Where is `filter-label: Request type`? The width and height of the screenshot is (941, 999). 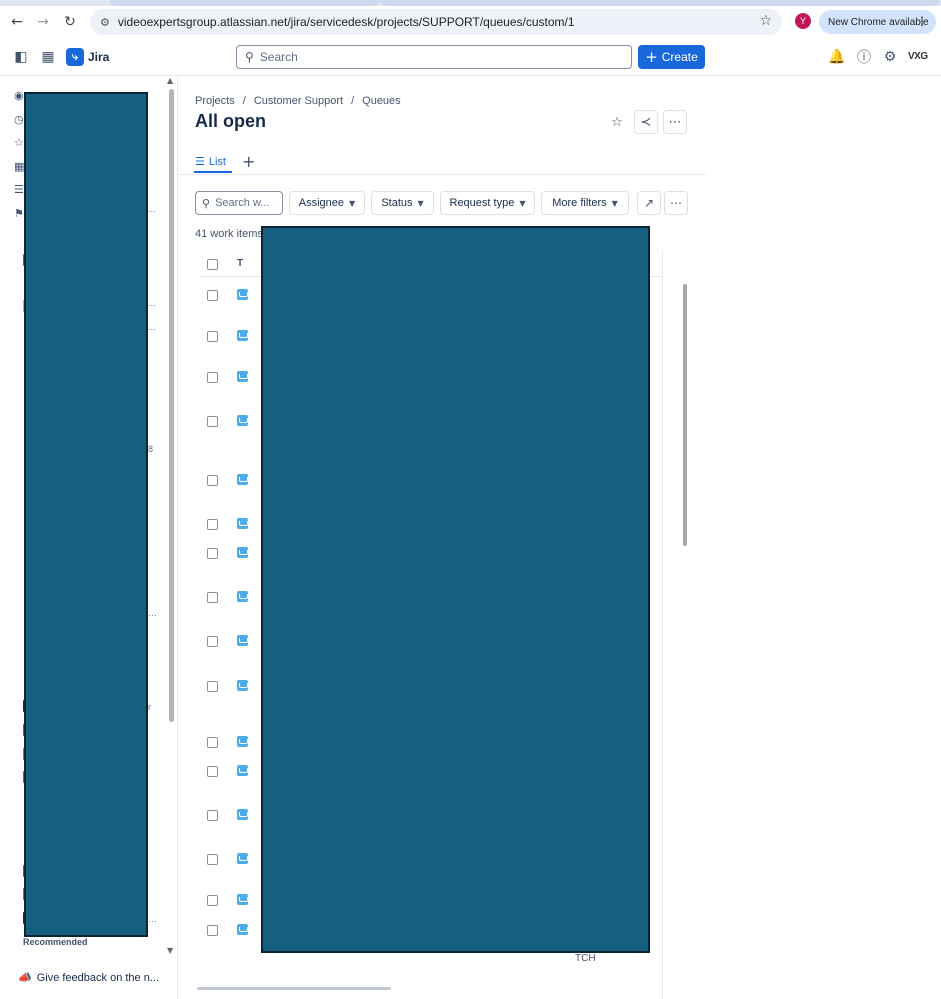 filter-label: Request type is located at coordinates (482, 203).